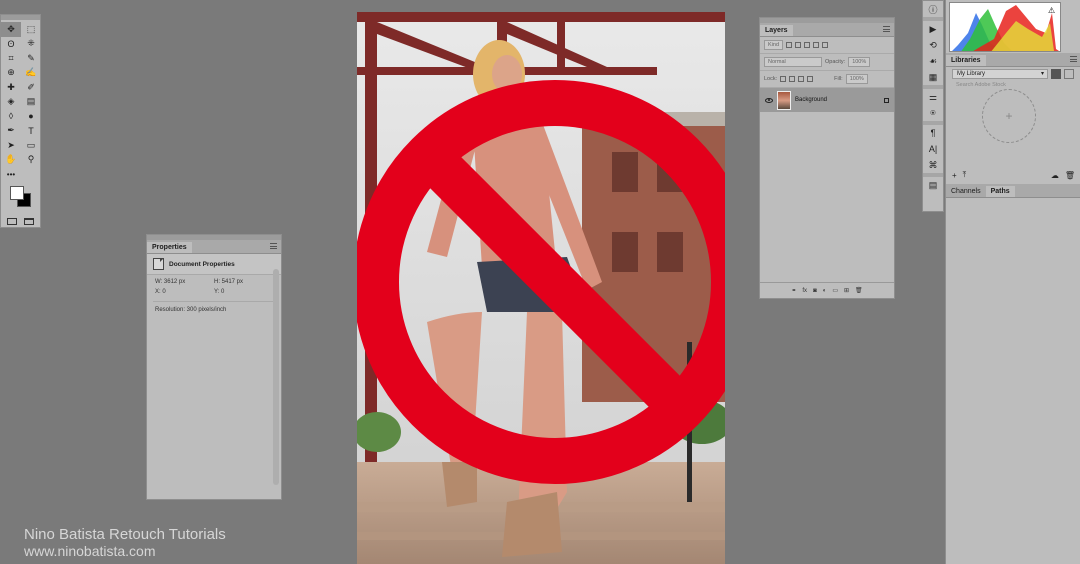 The height and width of the screenshot is (564, 1080). Describe the element at coordinates (214, 264) in the screenshot. I see `properties-header: Document Properties` at that location.